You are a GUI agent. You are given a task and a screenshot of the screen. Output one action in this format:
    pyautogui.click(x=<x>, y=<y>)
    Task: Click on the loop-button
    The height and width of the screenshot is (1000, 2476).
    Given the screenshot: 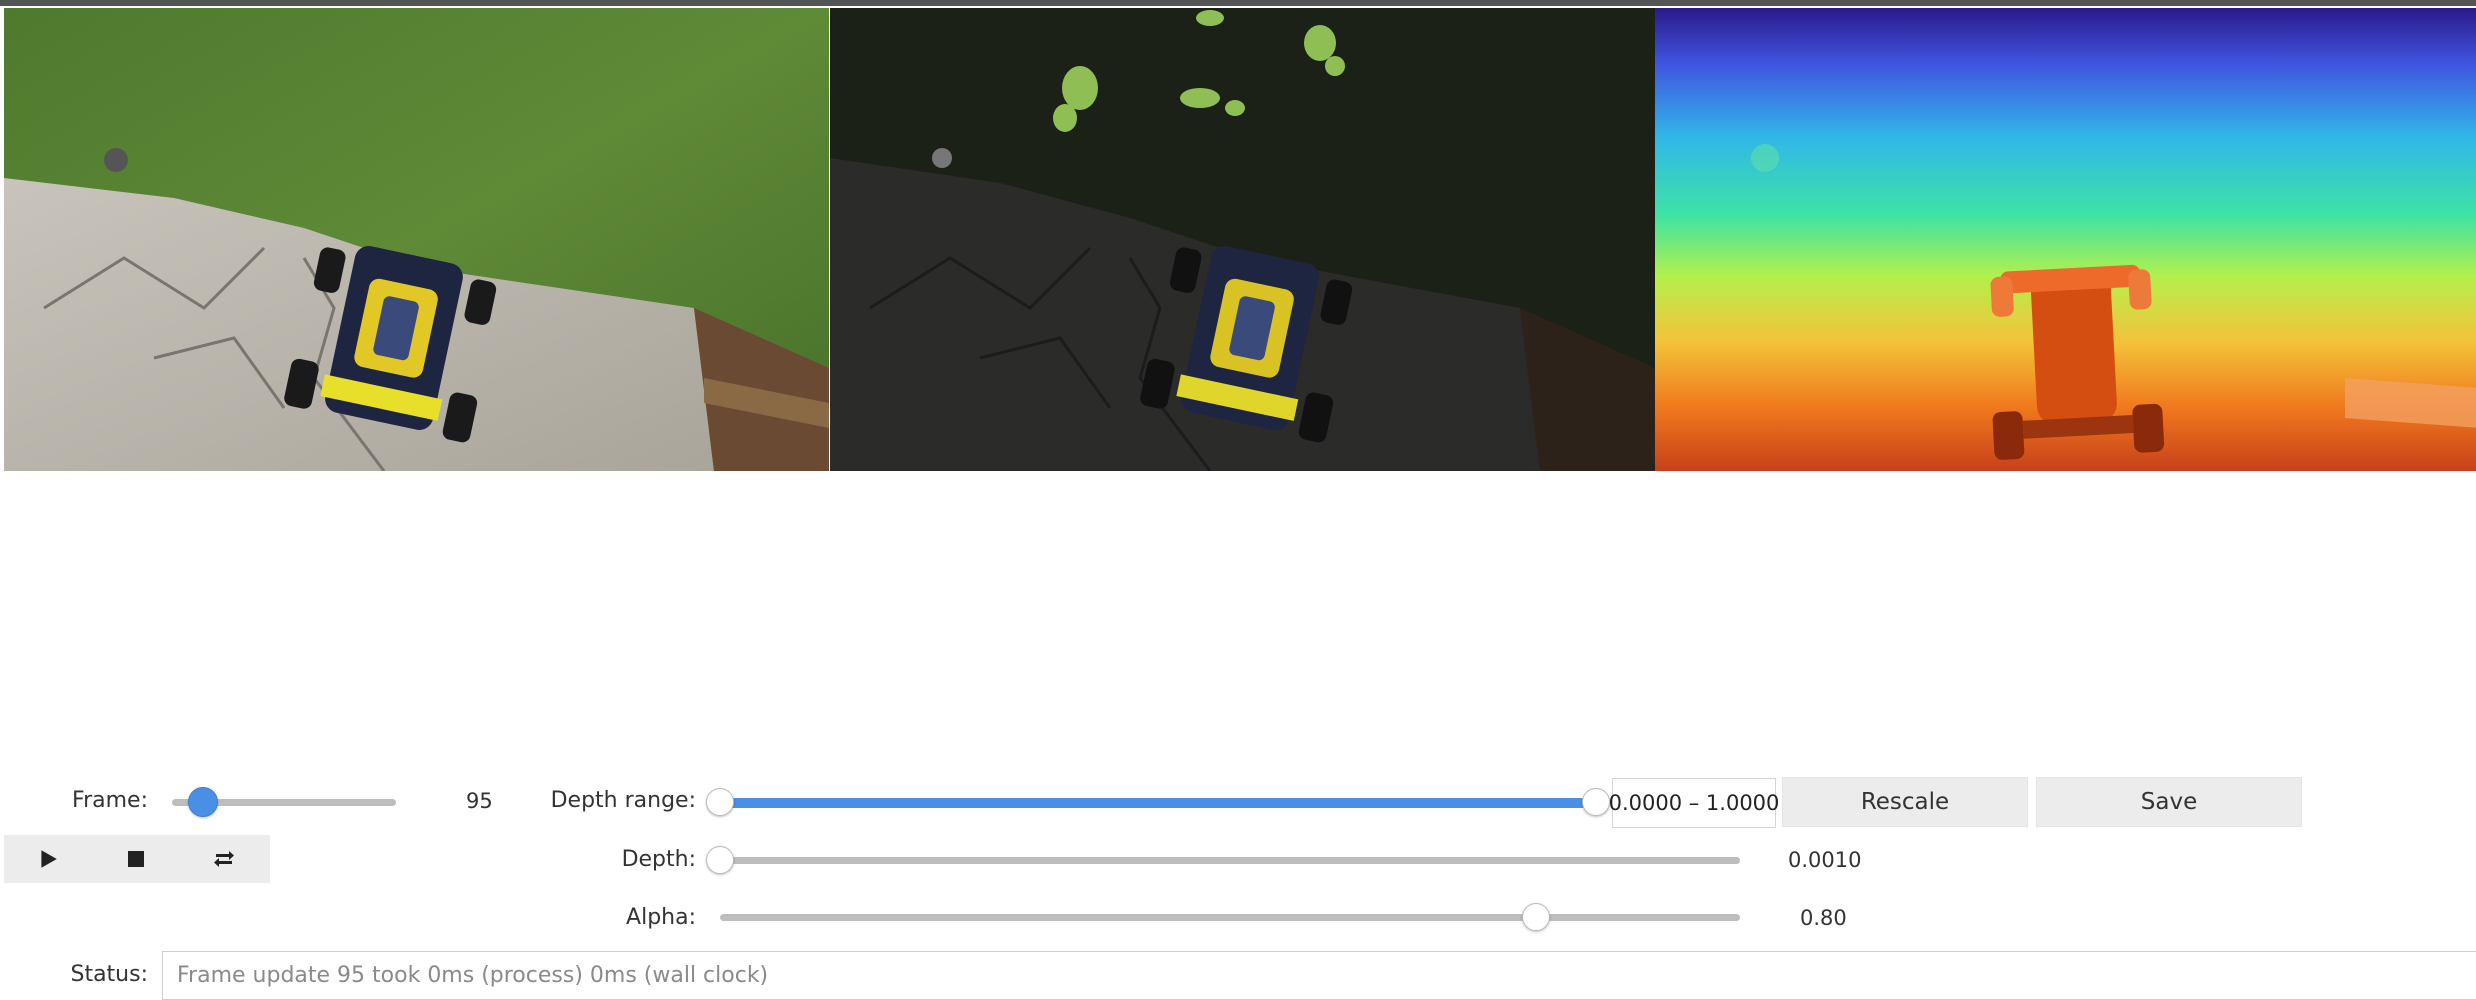 What is the action you would take?
    pyautogui.click(x=224, y=859)
    